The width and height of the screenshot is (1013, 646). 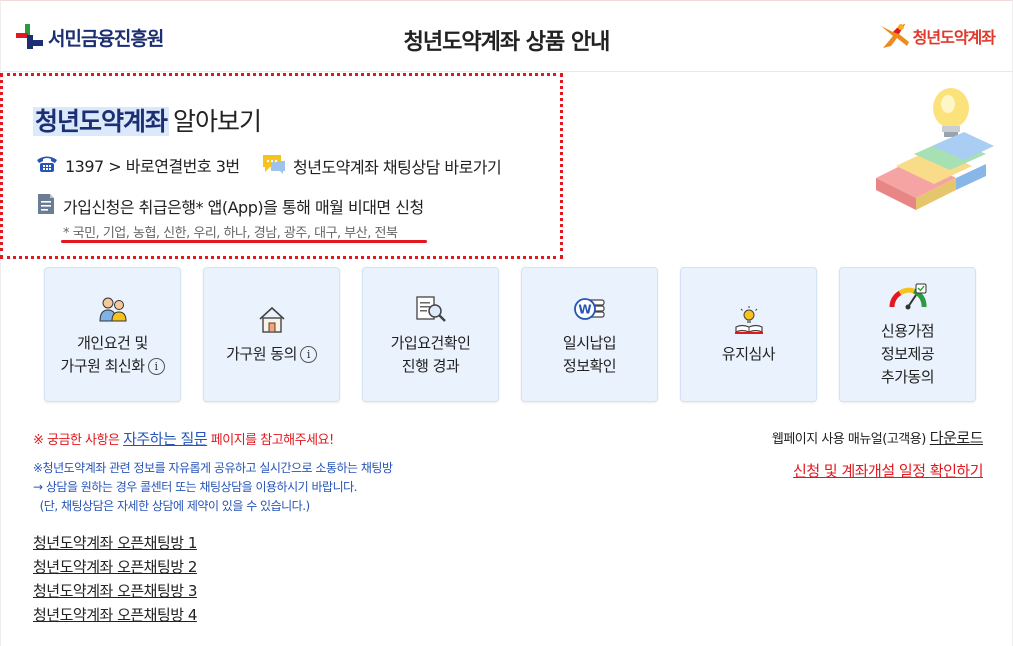 I want to click on chat-notice-line: → 상담을 원하는 경우 콜센터 또는 채팅상담을 이용하시기 바랍니다., so click(x=195, y=487).